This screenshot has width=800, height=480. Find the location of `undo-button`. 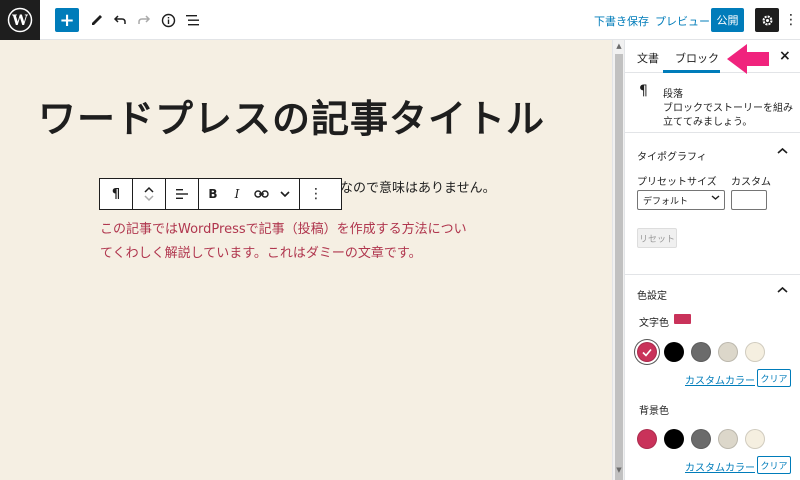

undo-button is located at coordinates (120, 20).